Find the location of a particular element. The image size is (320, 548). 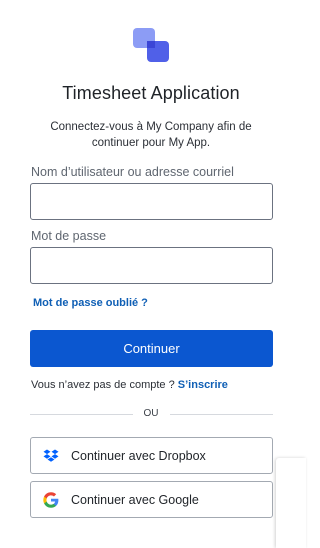

username-label: Nom d’utilisateur ou adresse courriel is located at coordinates (132, 172).